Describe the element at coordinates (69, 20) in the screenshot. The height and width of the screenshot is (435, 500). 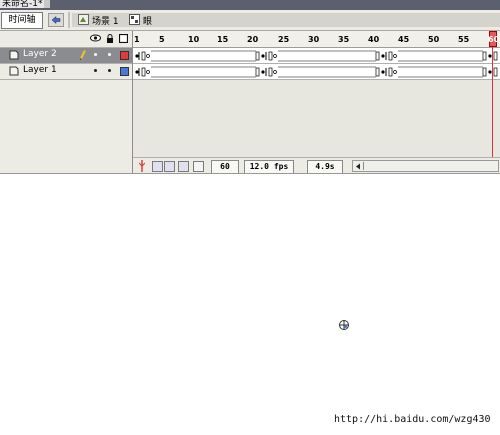
I see `toolbar-divider` at that location.